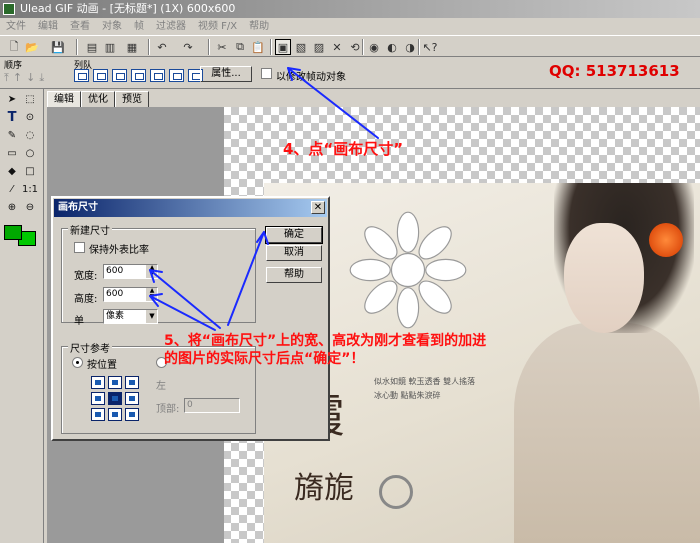  What do you see at coordinates (132, 99) in the screenshot?
I see `tab-preview: 预览` at bounding box center [132, 99].